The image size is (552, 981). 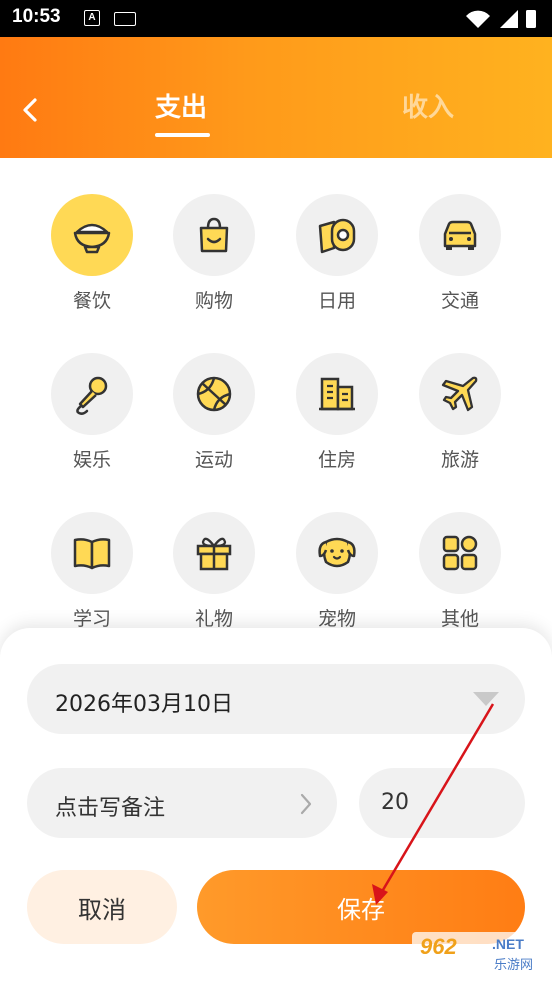 What do you see at coordinates (459, 460) in the screenshot?
I see `category-label: 旅游` at bounding box center [459, 460].